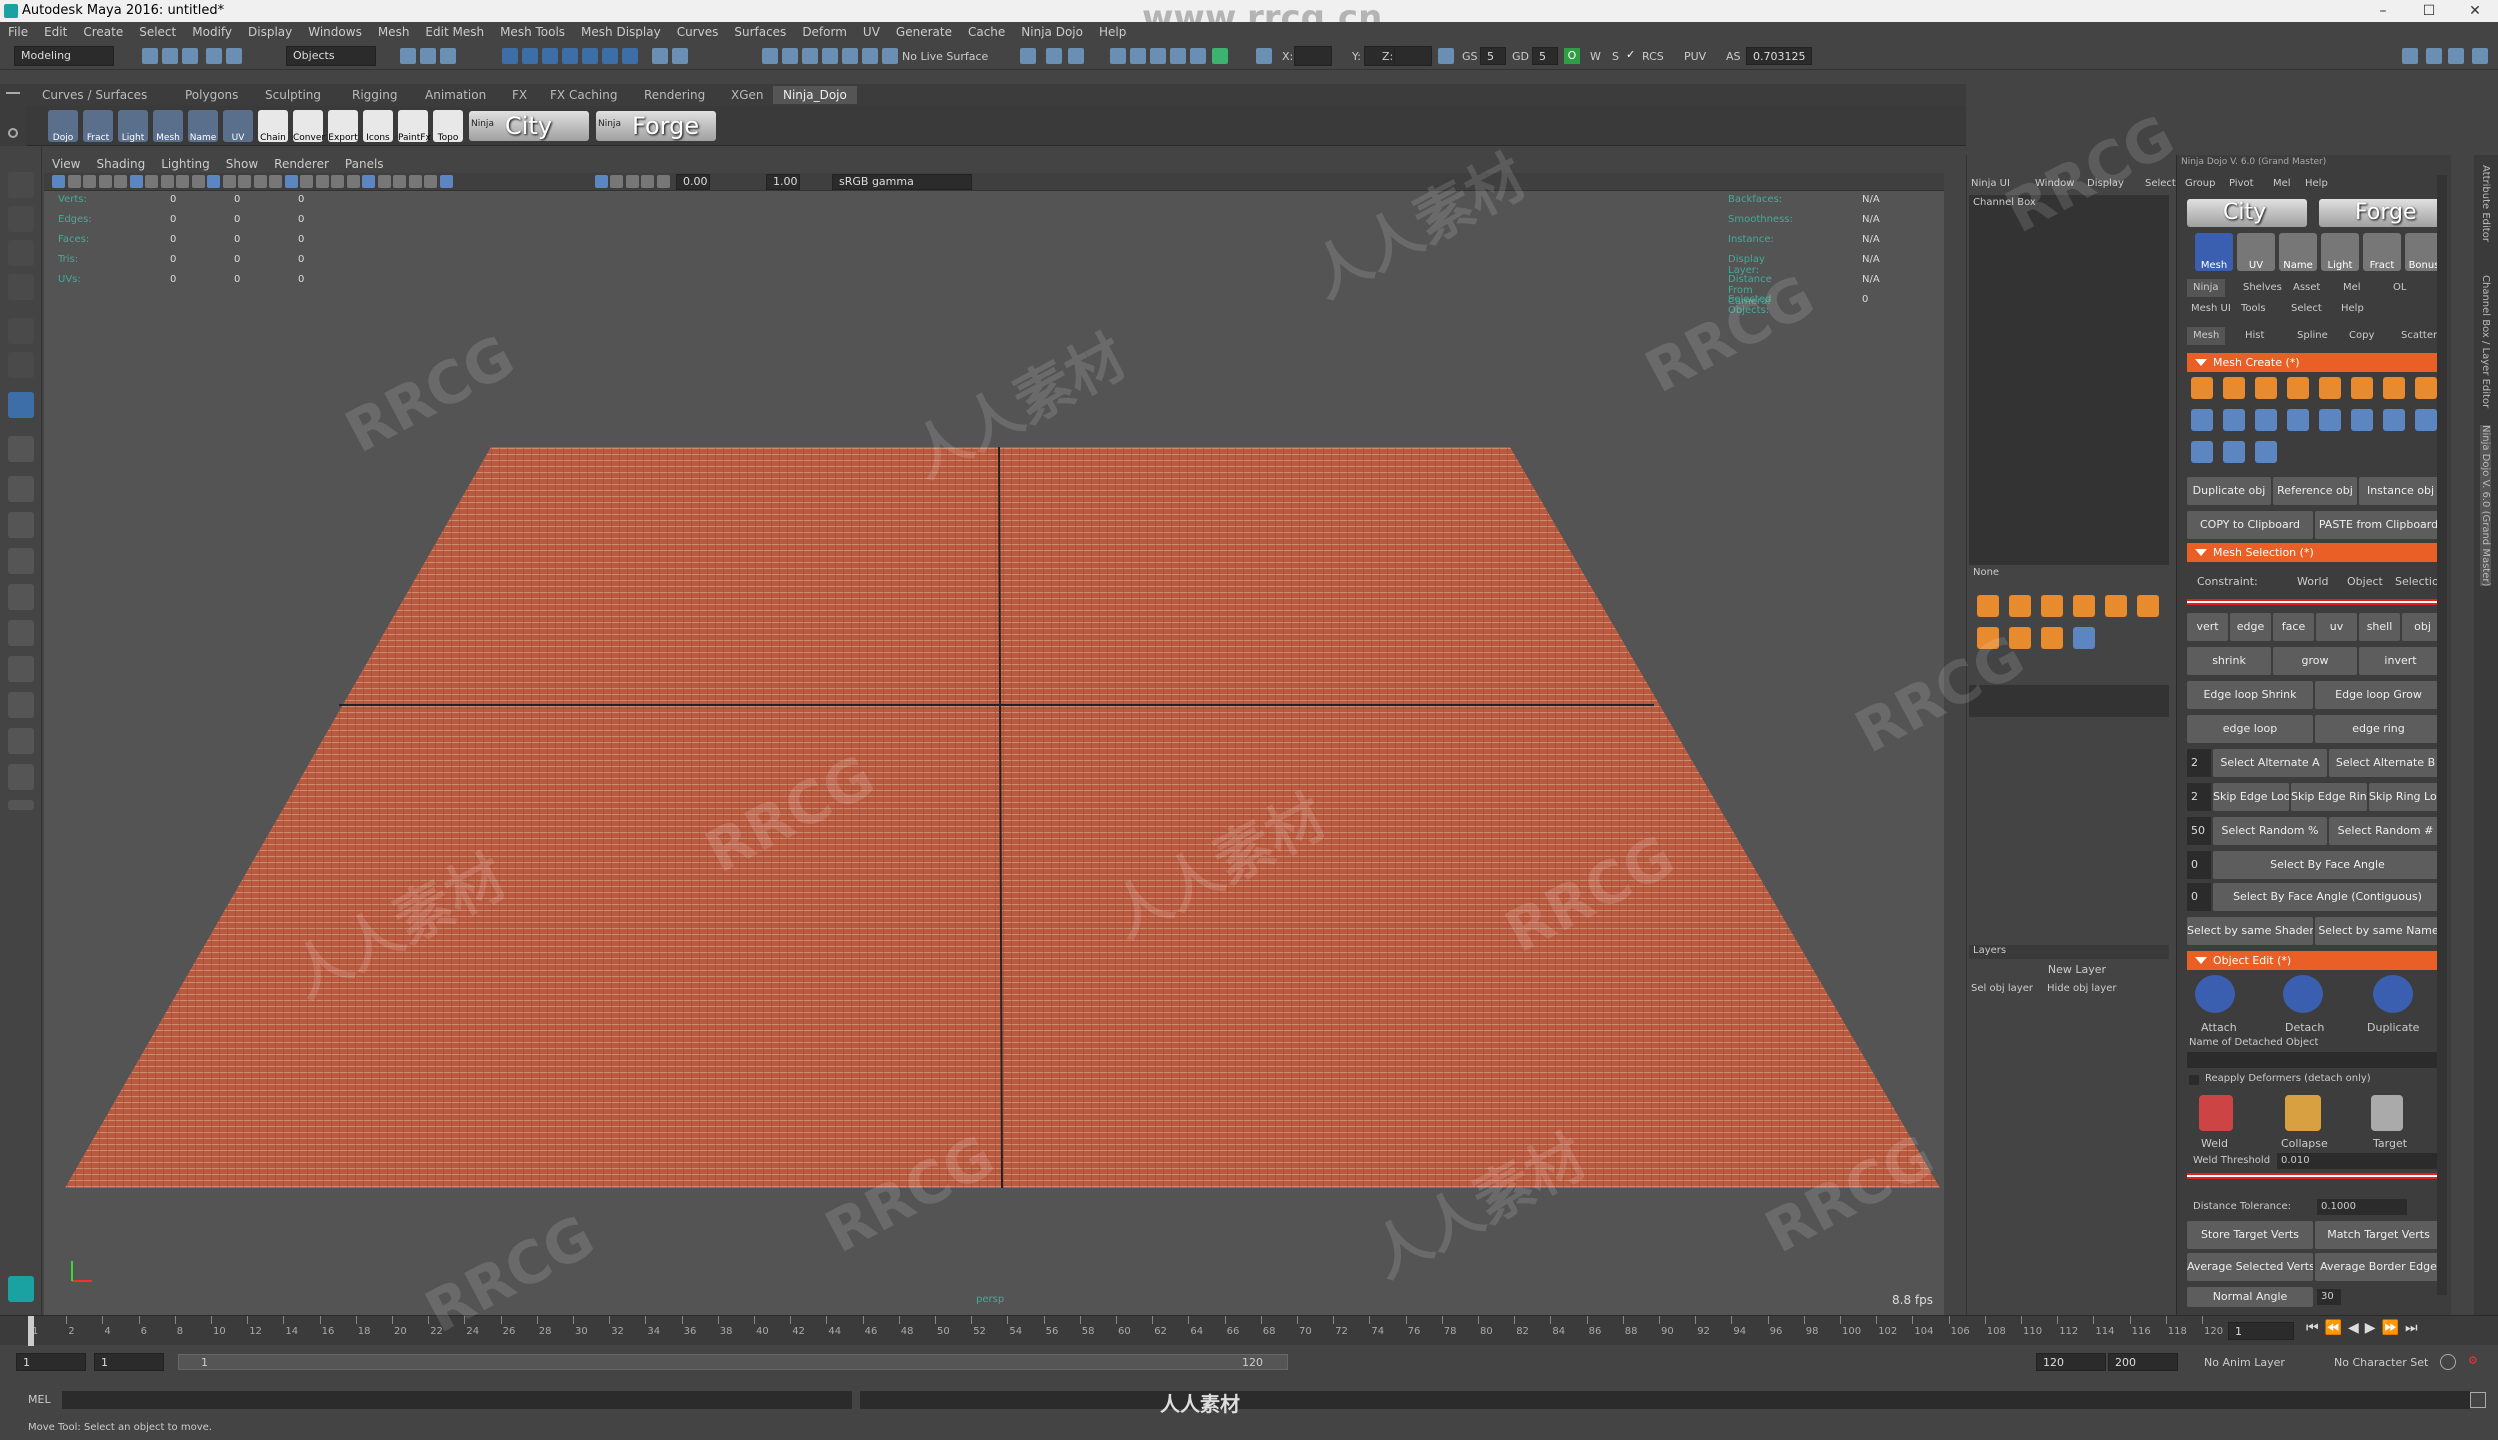 Image resolution: width=2498 pixels, height=1440 pixels. I want to click on shelf-tab-xgen: XGen, so click(747, 95).